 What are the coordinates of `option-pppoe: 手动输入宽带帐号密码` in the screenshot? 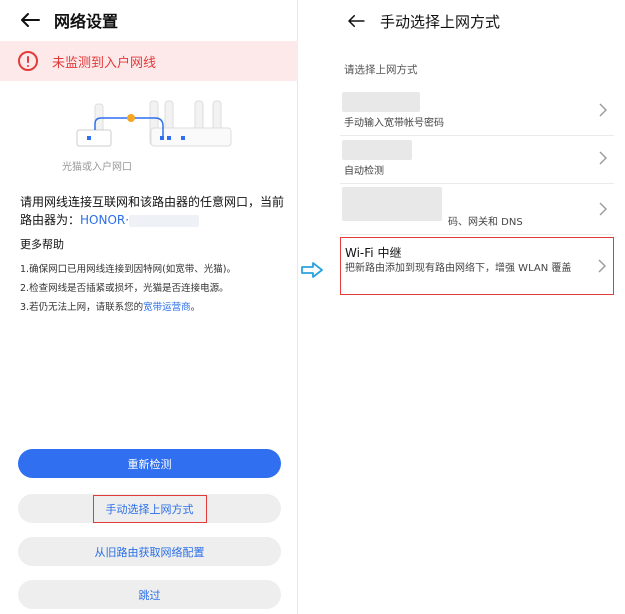 It's located at (477, 111).